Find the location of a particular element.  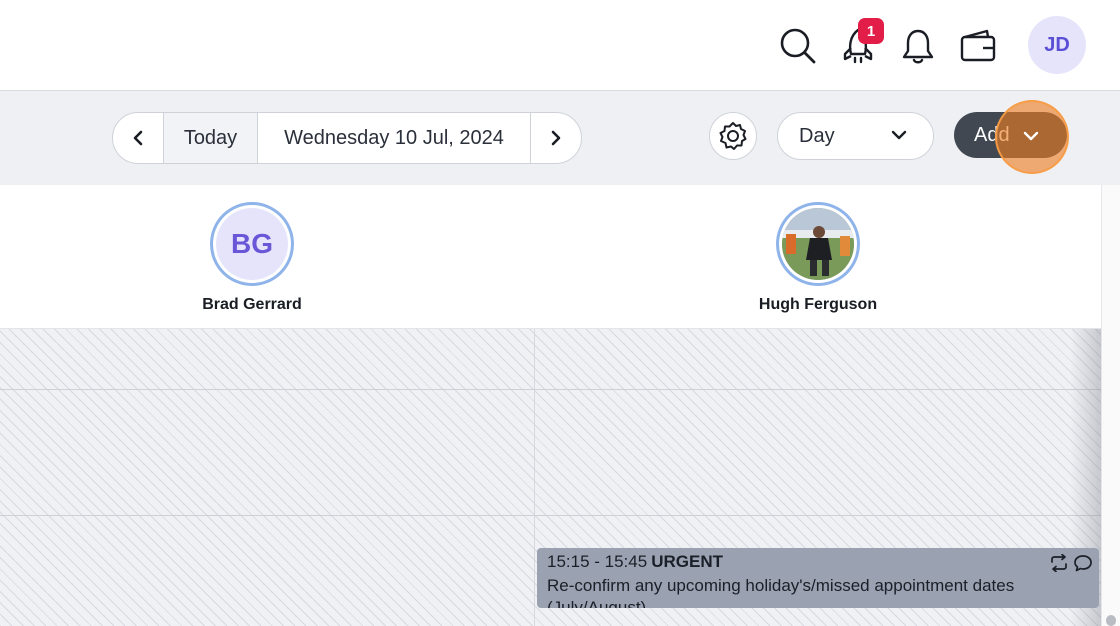

staff-column-header: Hugh Ferguson is located at coordinates (818, 258).